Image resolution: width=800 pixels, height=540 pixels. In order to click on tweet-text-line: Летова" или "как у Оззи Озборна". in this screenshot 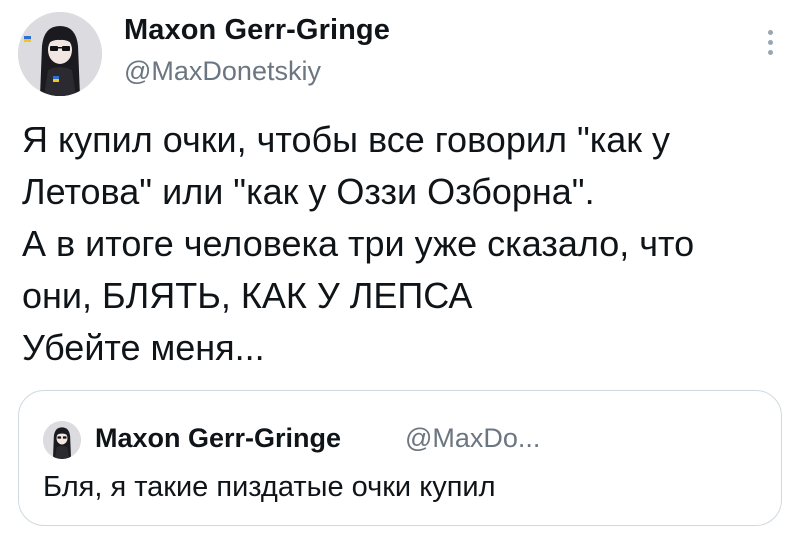, I will do `click(308, 191)`.